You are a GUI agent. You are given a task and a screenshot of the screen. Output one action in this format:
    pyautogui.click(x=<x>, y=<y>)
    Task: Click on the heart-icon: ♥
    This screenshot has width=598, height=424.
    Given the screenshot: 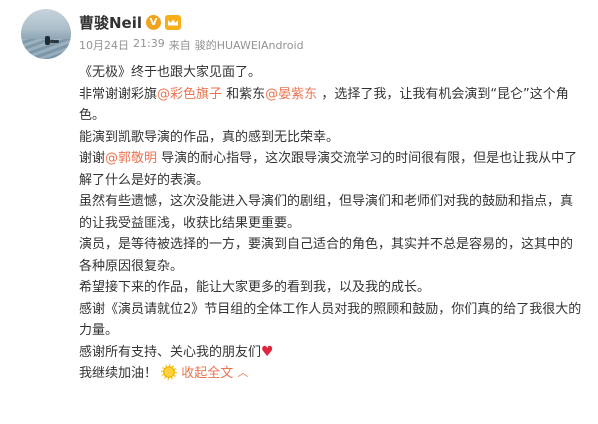 What is the action you would take?
    pyautogui.click(x=267, y=351)
    